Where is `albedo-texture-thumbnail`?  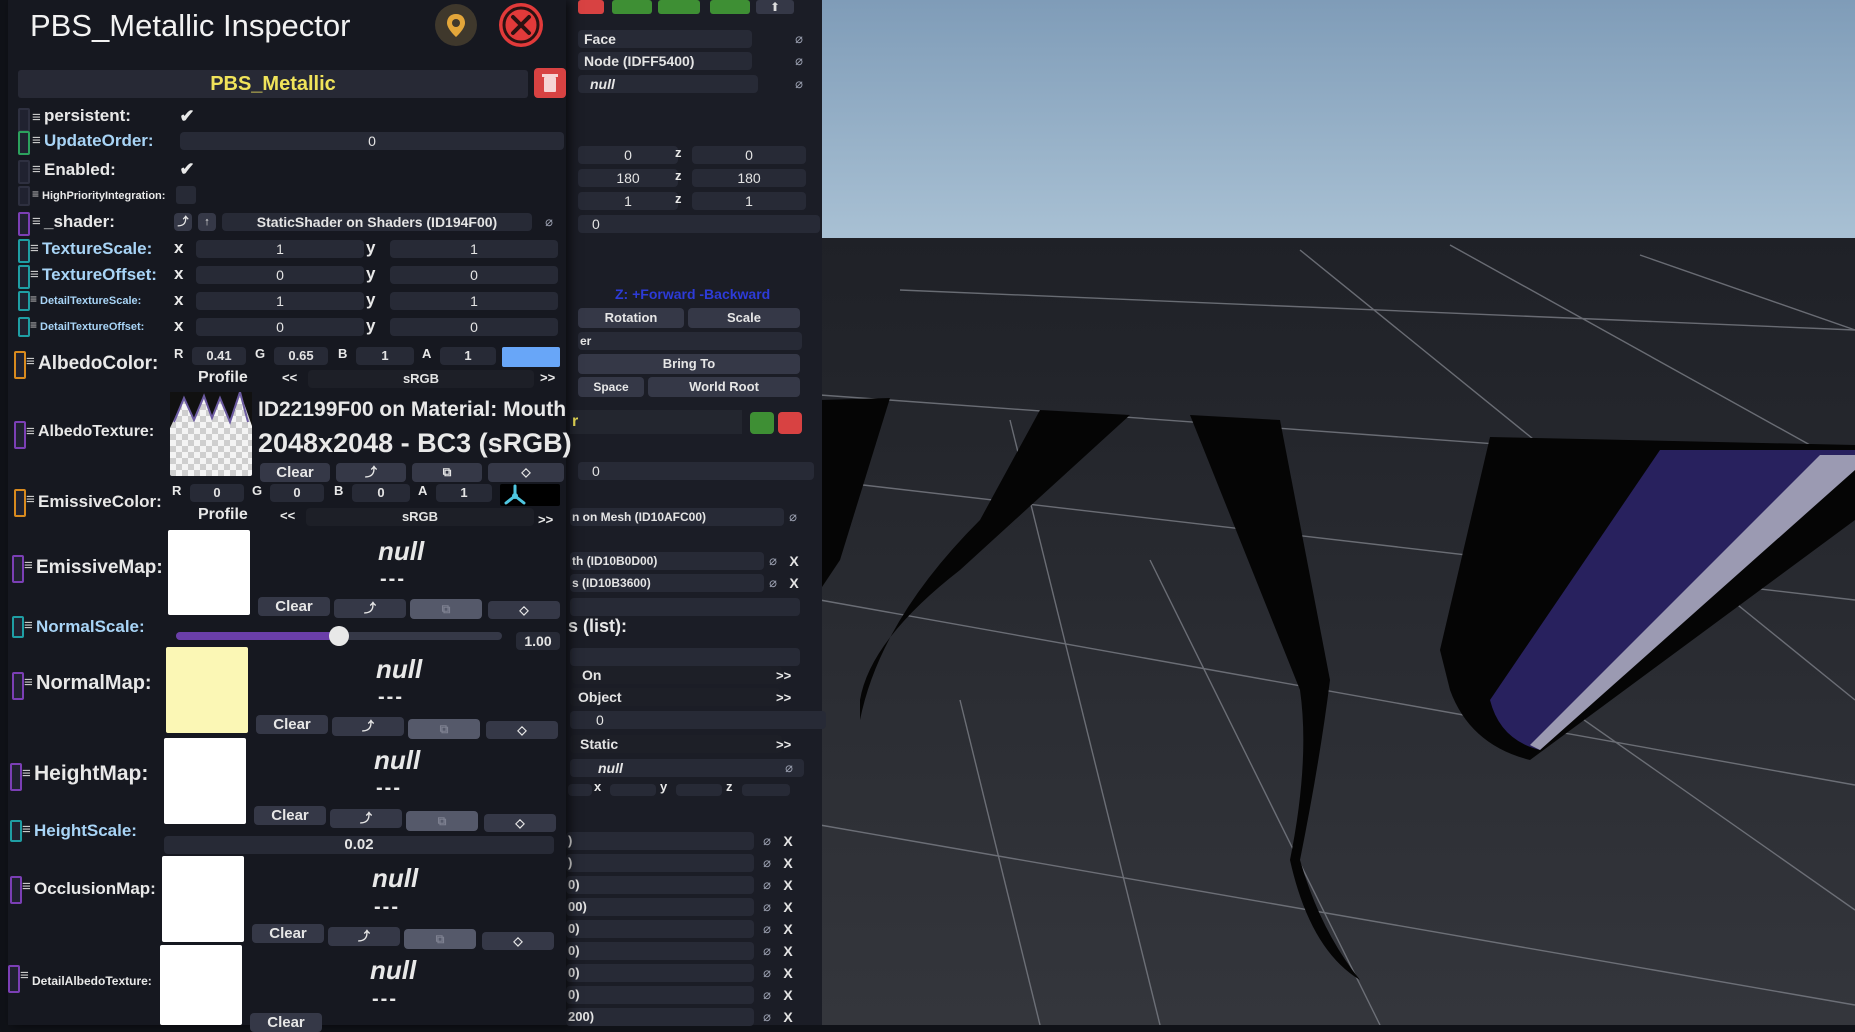
albedo-texture-thumbnail is located at coordinates (211, 432).